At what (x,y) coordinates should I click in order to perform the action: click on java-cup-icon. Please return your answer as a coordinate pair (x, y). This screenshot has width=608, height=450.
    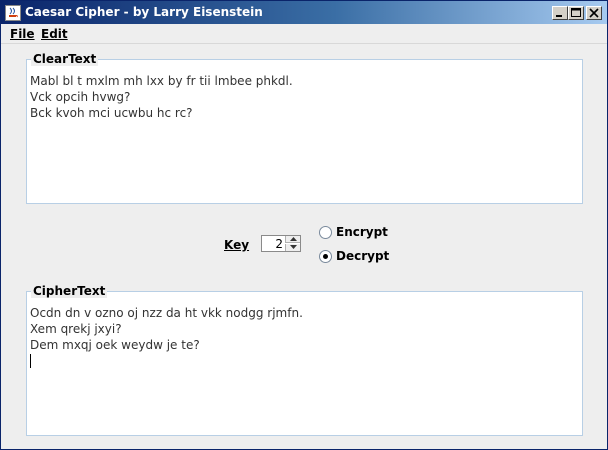
    Looking at the image, I should click on (13, 13).